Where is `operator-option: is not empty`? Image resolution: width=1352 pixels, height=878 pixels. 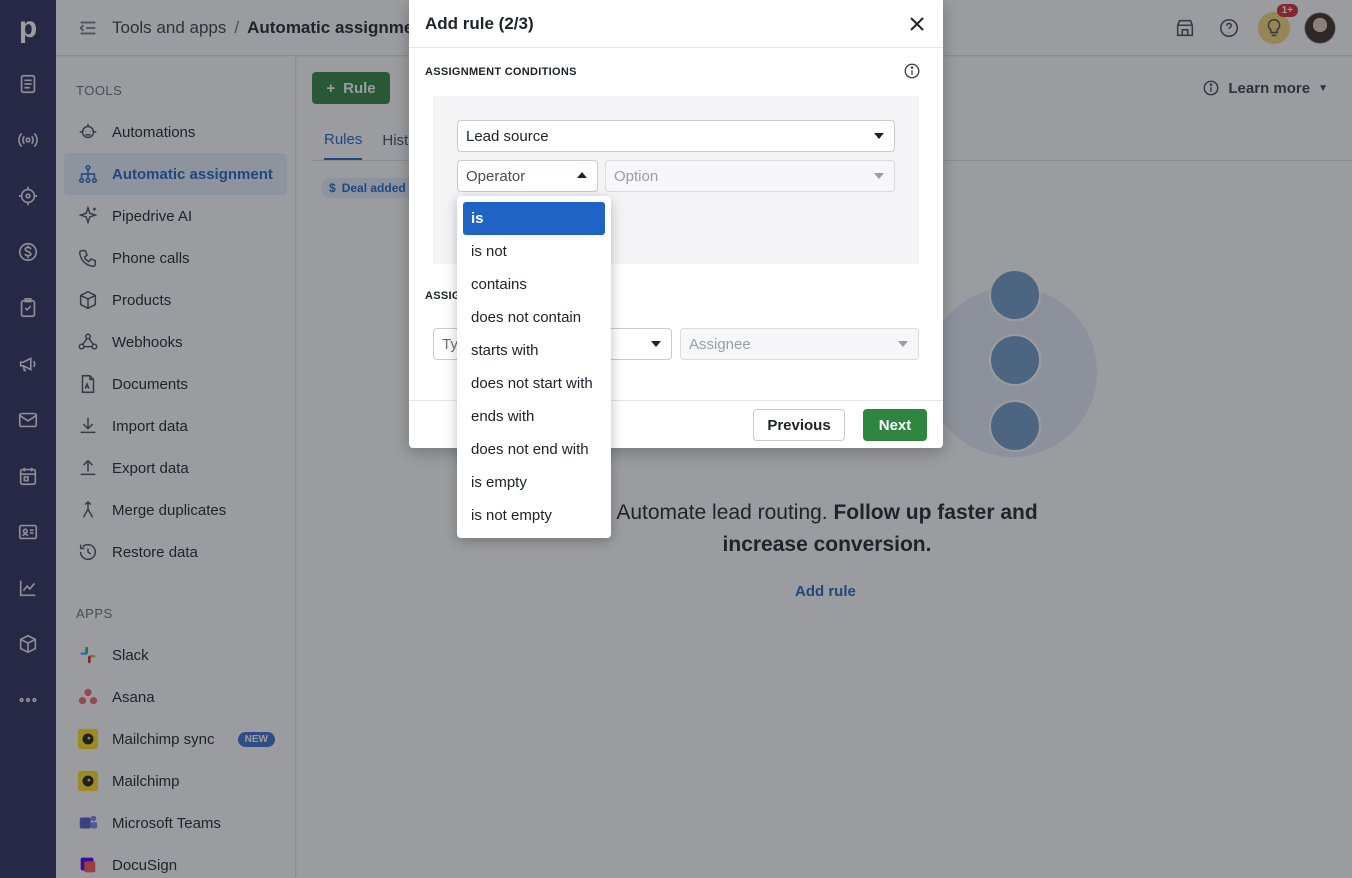
operator-option: is not empty is located at coordinates (534, 515).